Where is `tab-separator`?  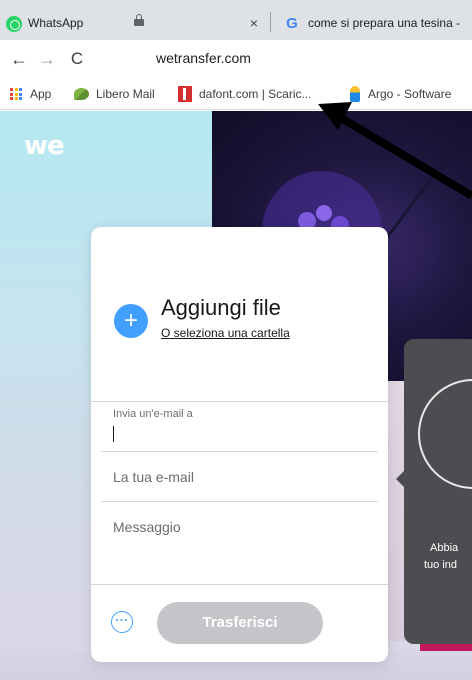 tab-separator is located at coordinates (270, 22).